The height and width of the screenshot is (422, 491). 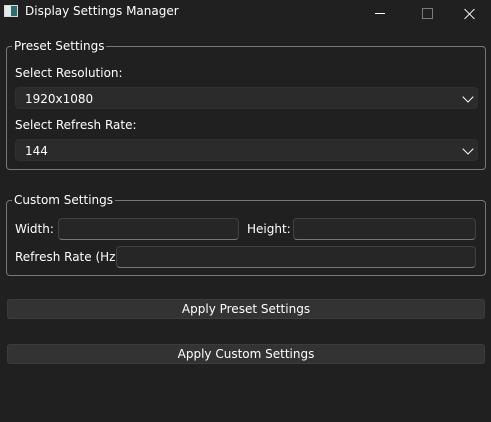 What do you see at coordinates (59, 46) in the screenshot?
I see `preset-settings-title: Preset Settings` at bounding box center [59, 46].